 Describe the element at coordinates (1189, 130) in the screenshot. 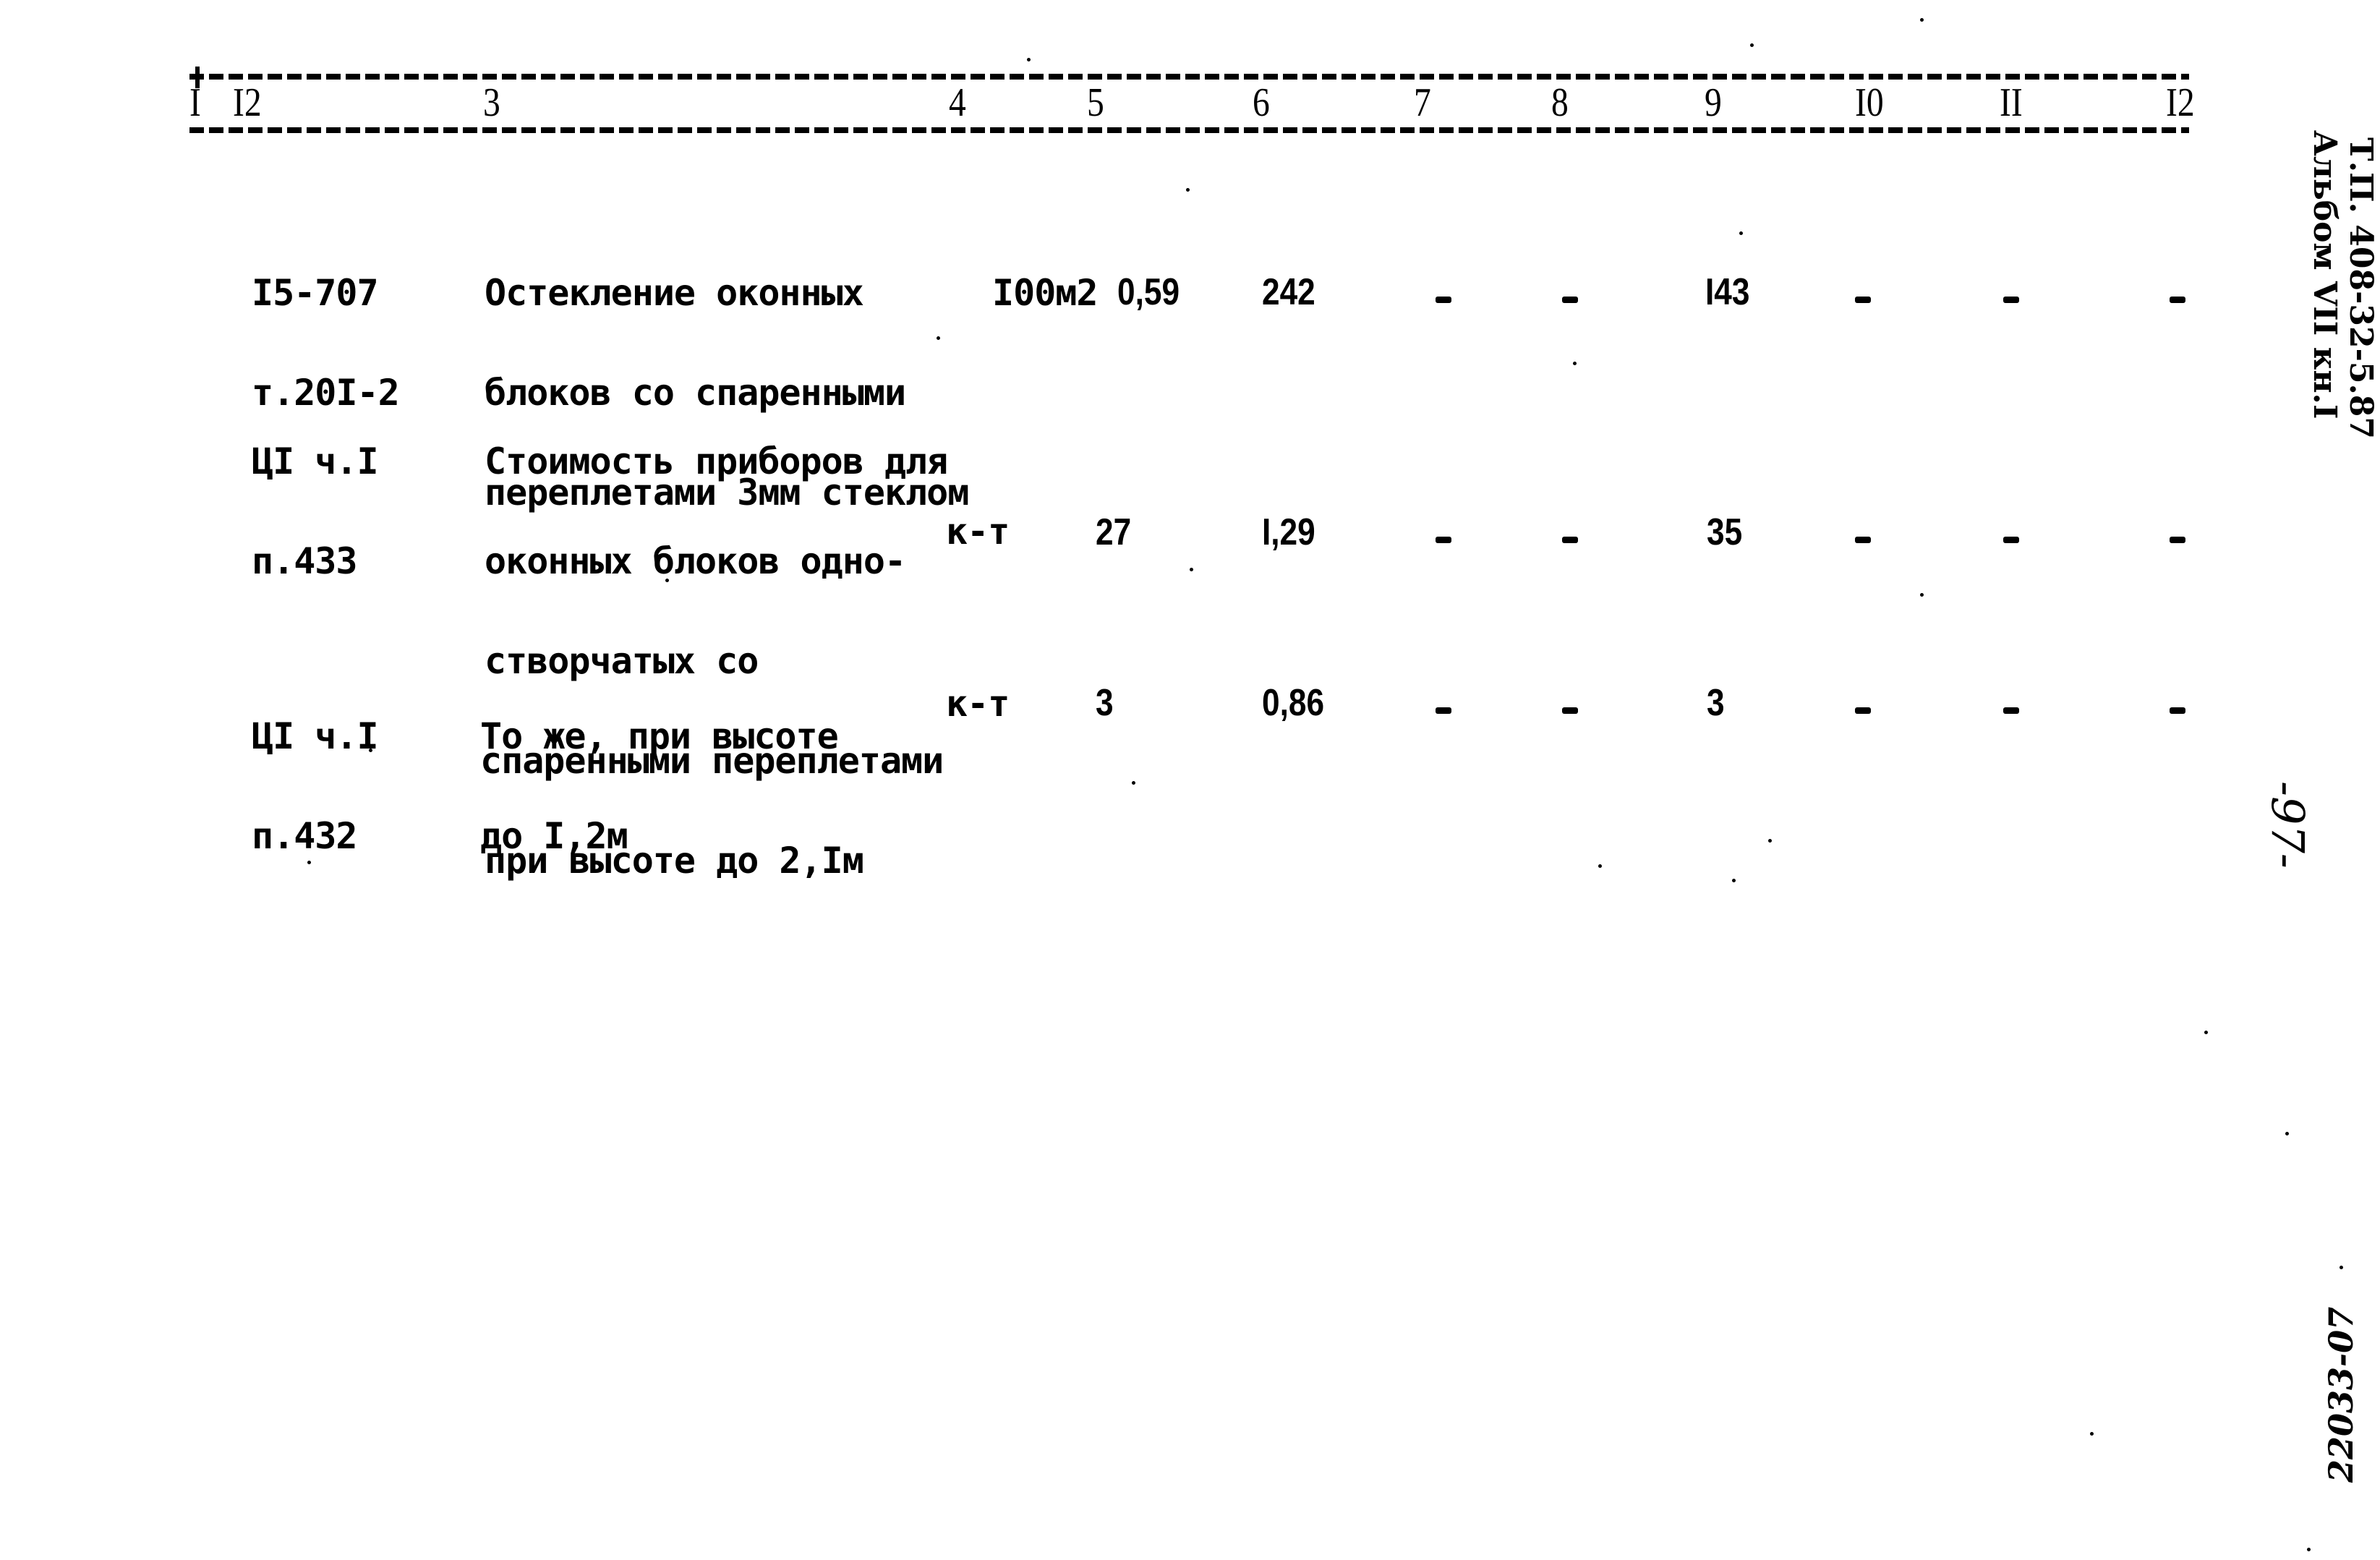

I see `header-bottom-rule` at that location.